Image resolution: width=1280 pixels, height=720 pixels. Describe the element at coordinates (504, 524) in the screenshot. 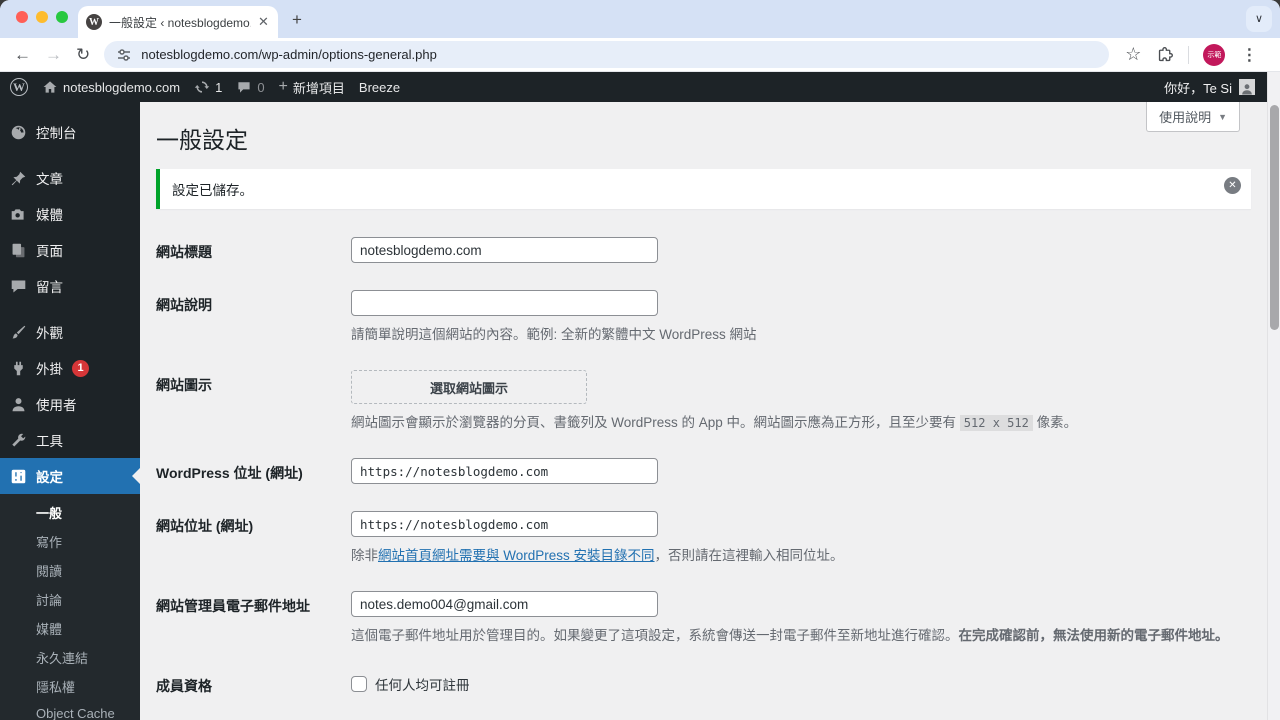

I see `site-url-input` at that location.